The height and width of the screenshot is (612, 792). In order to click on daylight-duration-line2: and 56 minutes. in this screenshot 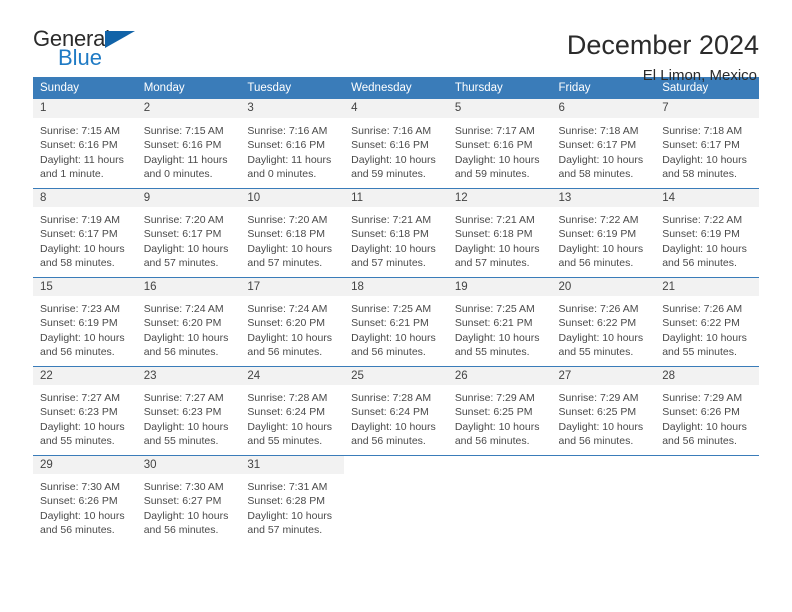, I will do `click(388, 351)`.